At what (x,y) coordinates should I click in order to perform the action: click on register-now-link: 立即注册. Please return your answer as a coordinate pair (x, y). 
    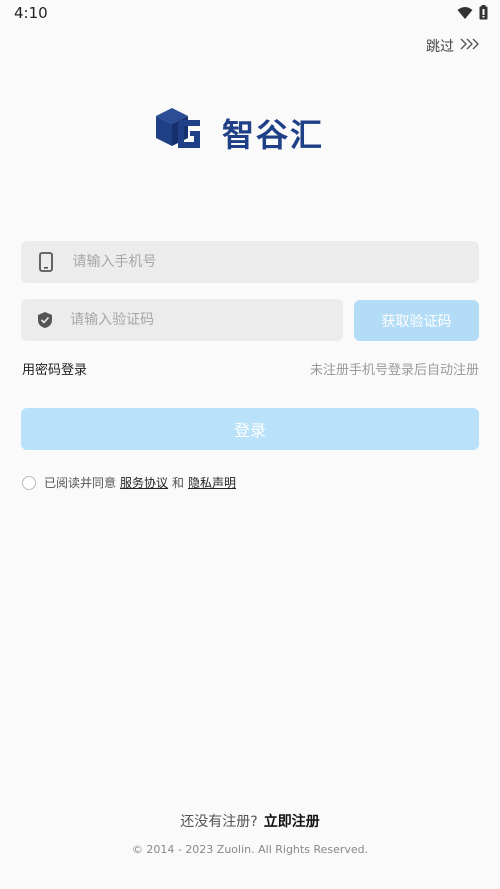
    Looking at the image, I should click on (292, 822).